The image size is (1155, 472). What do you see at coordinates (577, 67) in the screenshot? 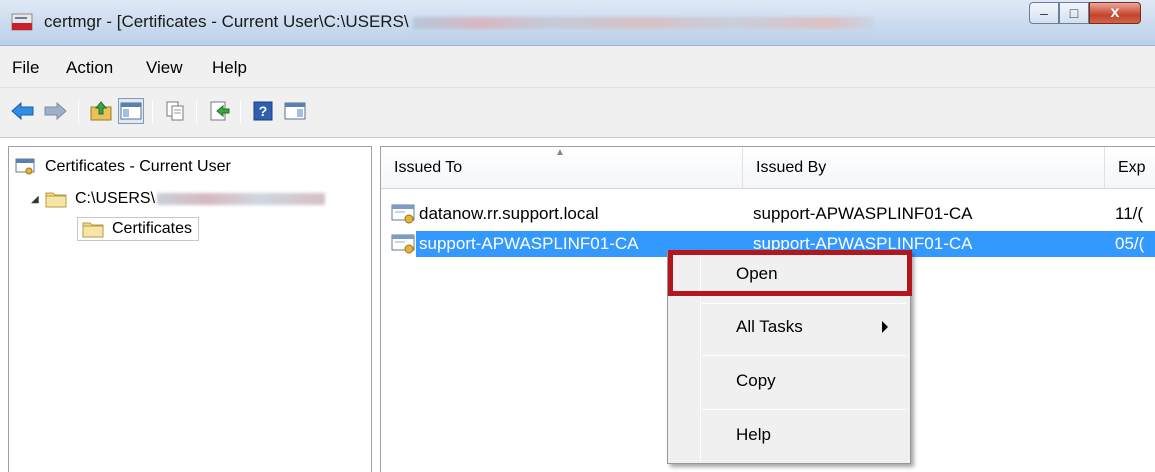
I see `menu-bar: File Action View Help` at bounding box center [577, 67].